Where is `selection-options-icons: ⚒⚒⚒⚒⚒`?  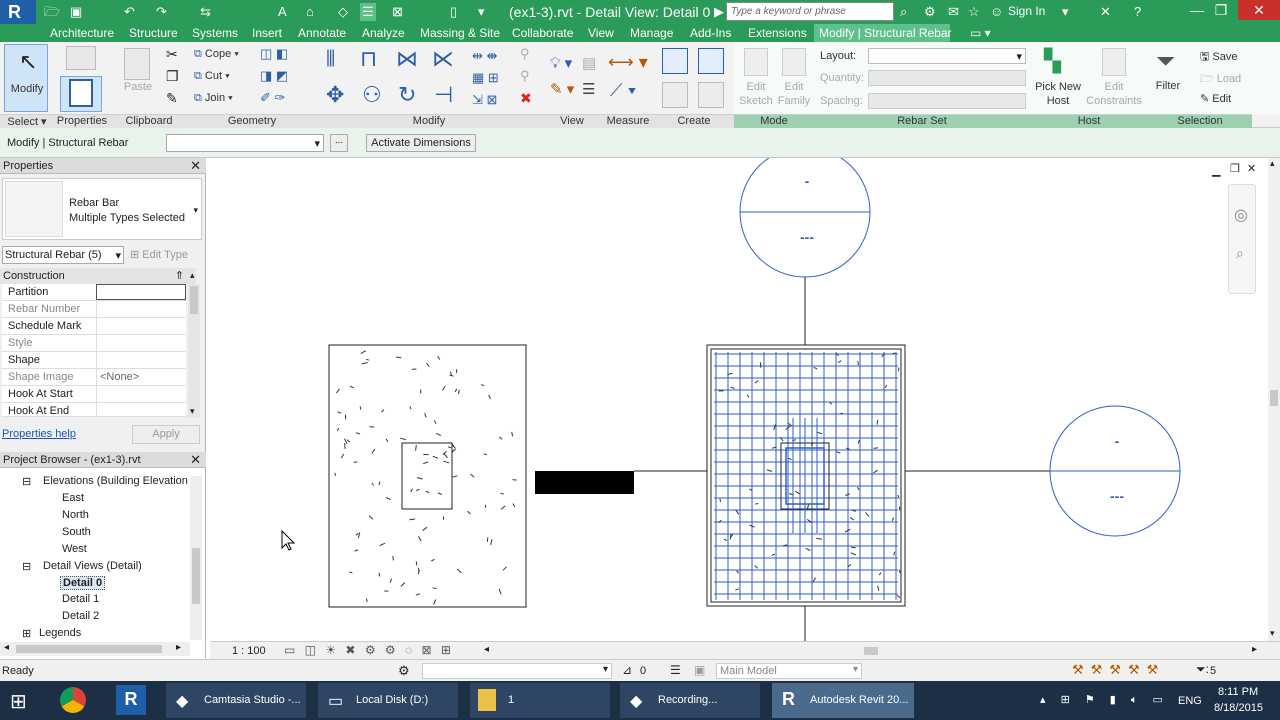
selection-options-icons: ⚒⚒⚒⚒⚒ is located at coordinates (1118, 670).